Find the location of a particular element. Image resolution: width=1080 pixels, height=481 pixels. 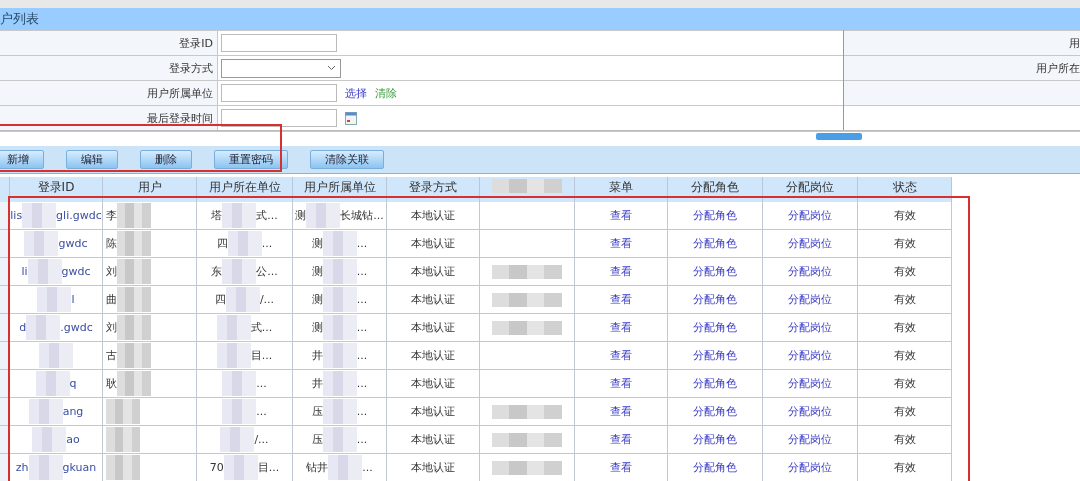

select-link: 选择 is located at coordinates (356, 93).